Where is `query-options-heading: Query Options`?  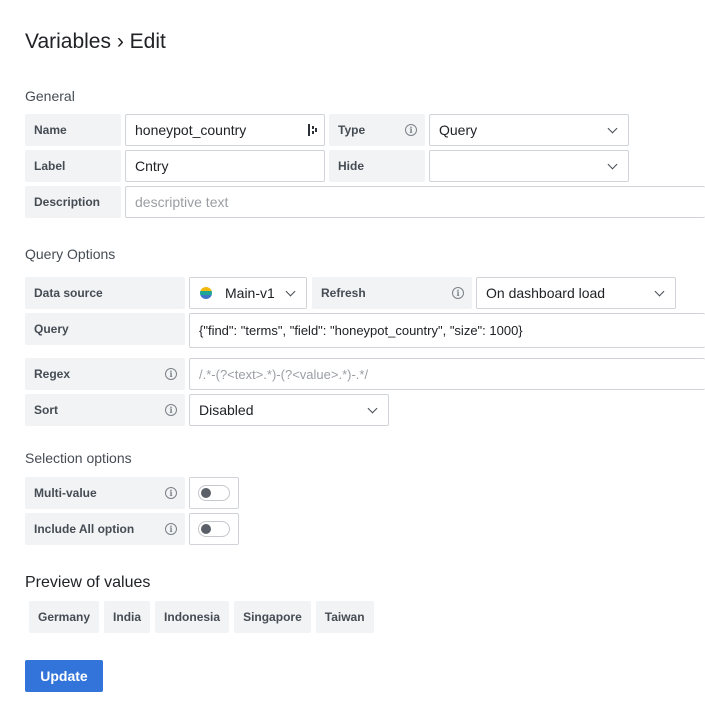
query-options-heading: Query Options is located at coordinates (70, 254).